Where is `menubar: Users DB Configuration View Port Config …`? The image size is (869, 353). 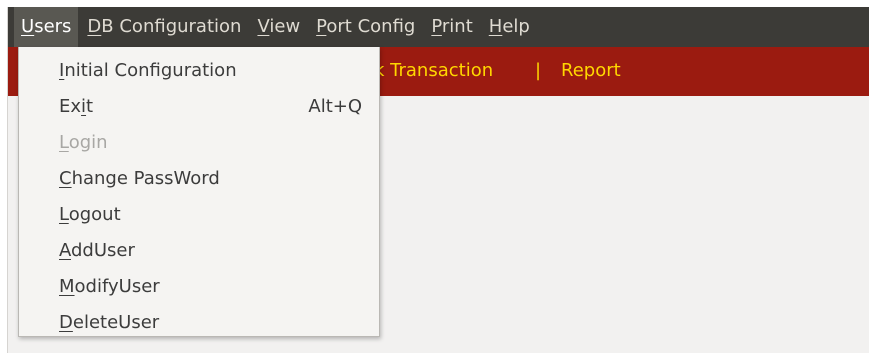 menubar: Users DB Configuration View Port Config … is located at coordinates (438, 27).